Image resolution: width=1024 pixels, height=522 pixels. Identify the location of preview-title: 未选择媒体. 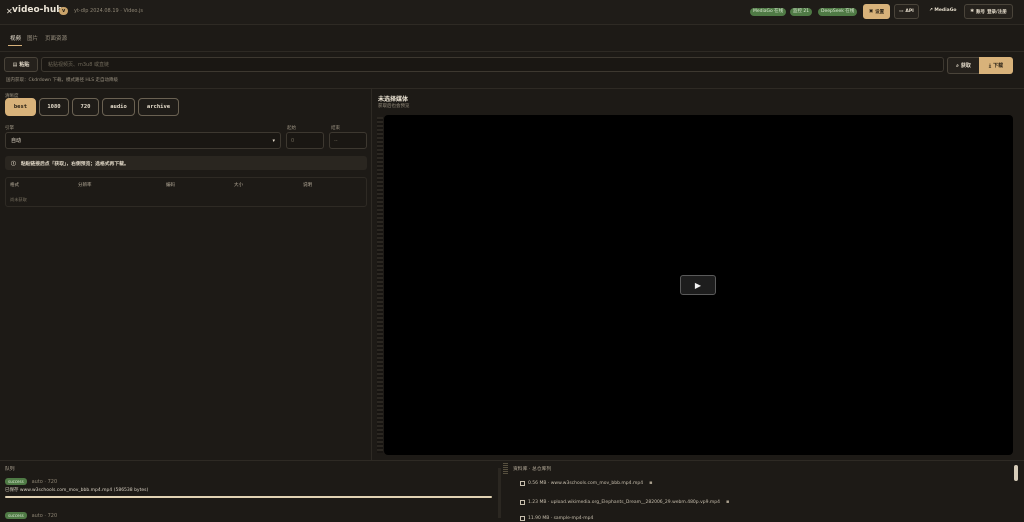
(393, 99).